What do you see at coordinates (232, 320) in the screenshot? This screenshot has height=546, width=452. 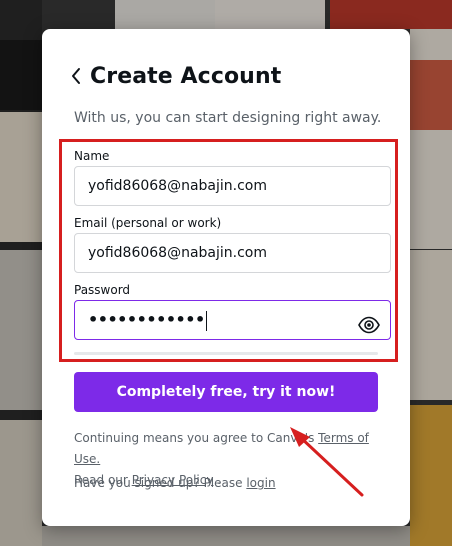 I see `password-field: ••••••••••••` at bounding box center [232, 320].